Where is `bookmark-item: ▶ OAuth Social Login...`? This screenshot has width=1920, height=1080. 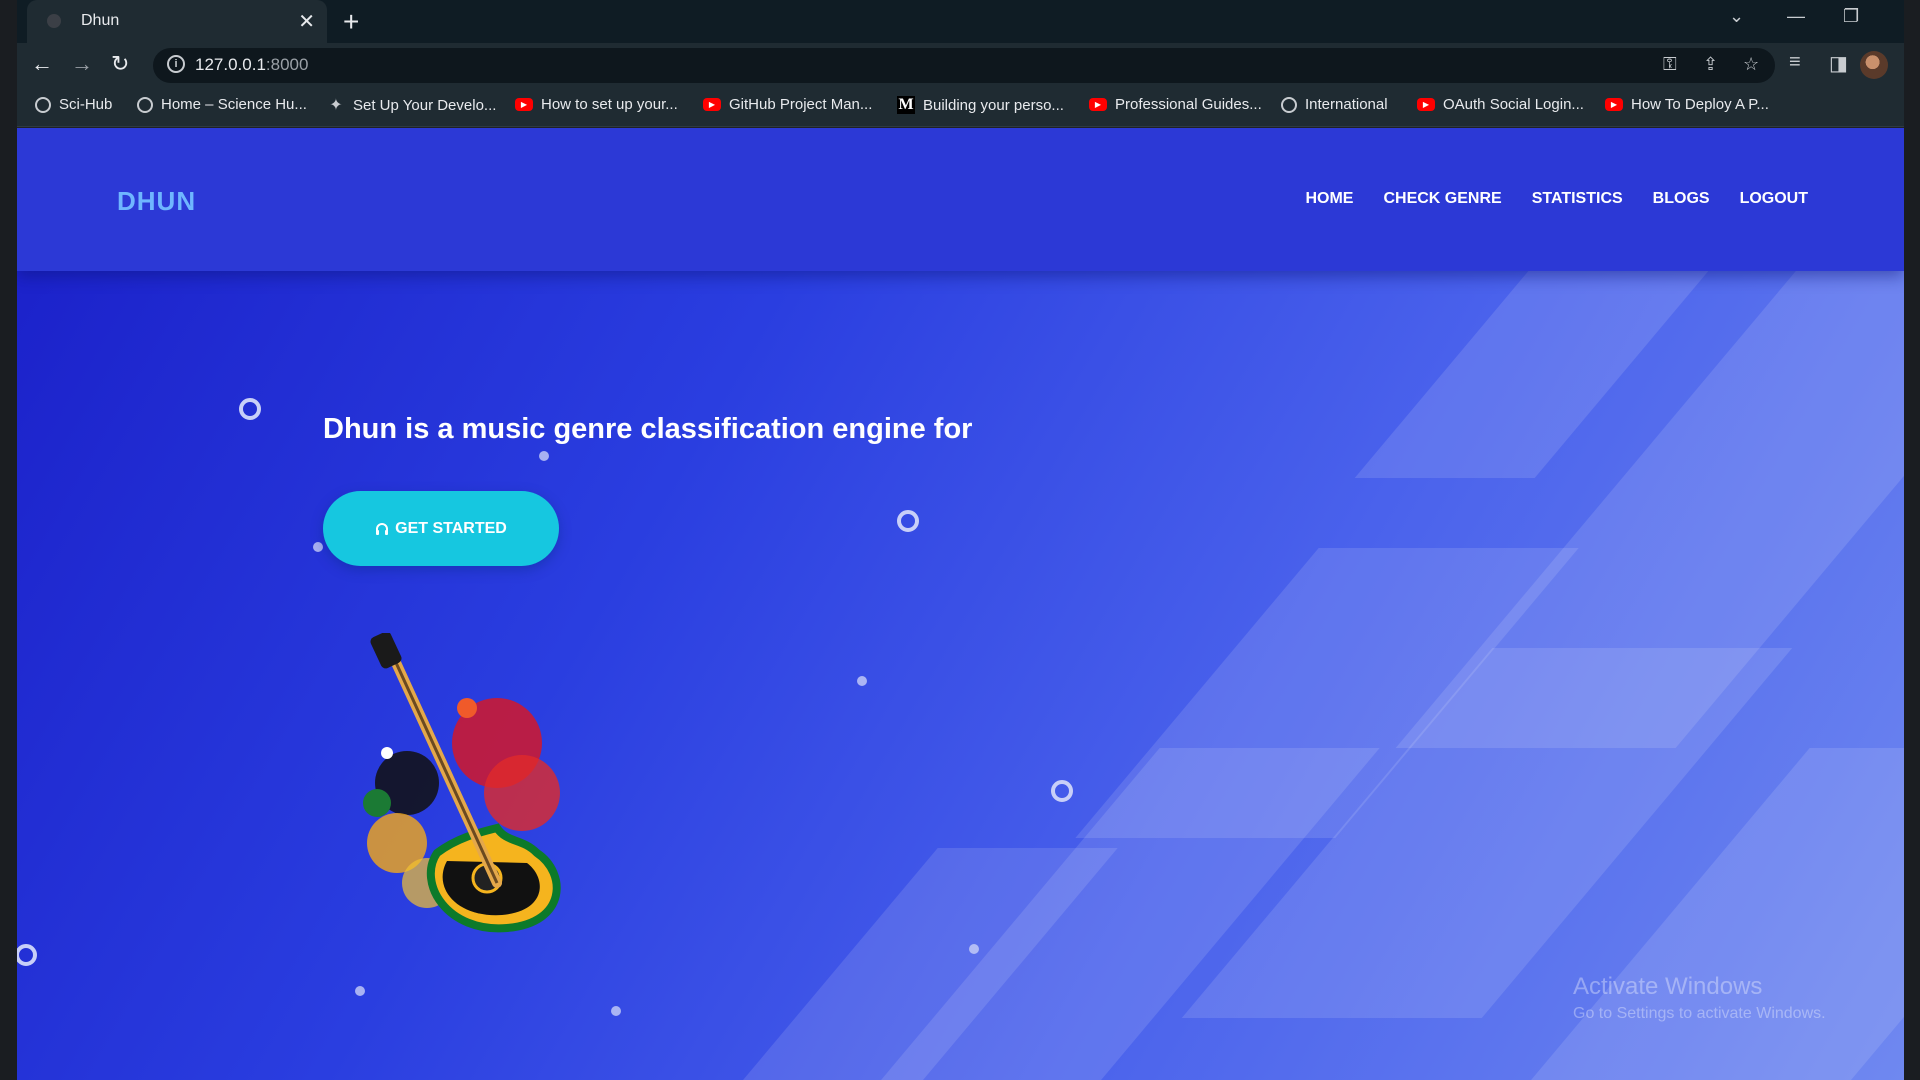
bookmark-item: ▶ OAuth Social Login... is located at coordinates (1500, 104).